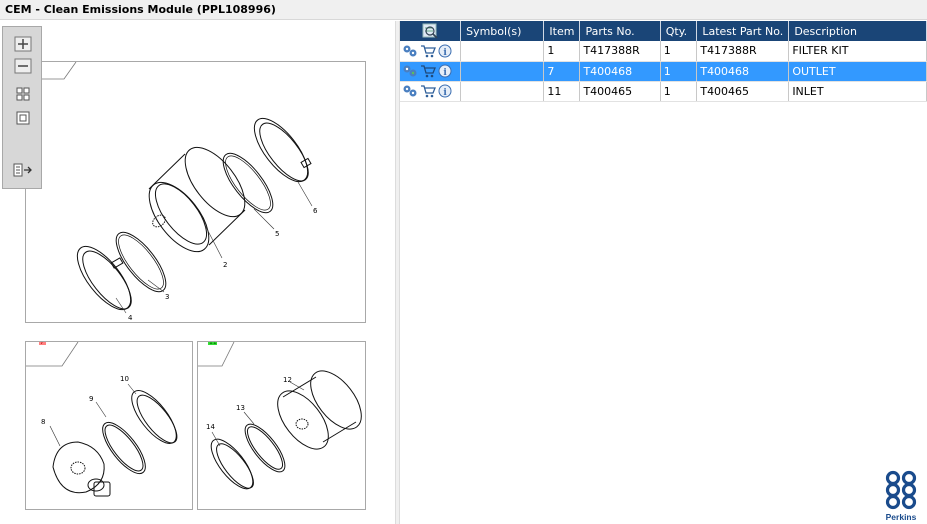 Image resolution: width=927 pixels, height=524 pixels. Describe the element at coordinates (210, 427) in the screenshot. I see `callout-14: 14` at that location.